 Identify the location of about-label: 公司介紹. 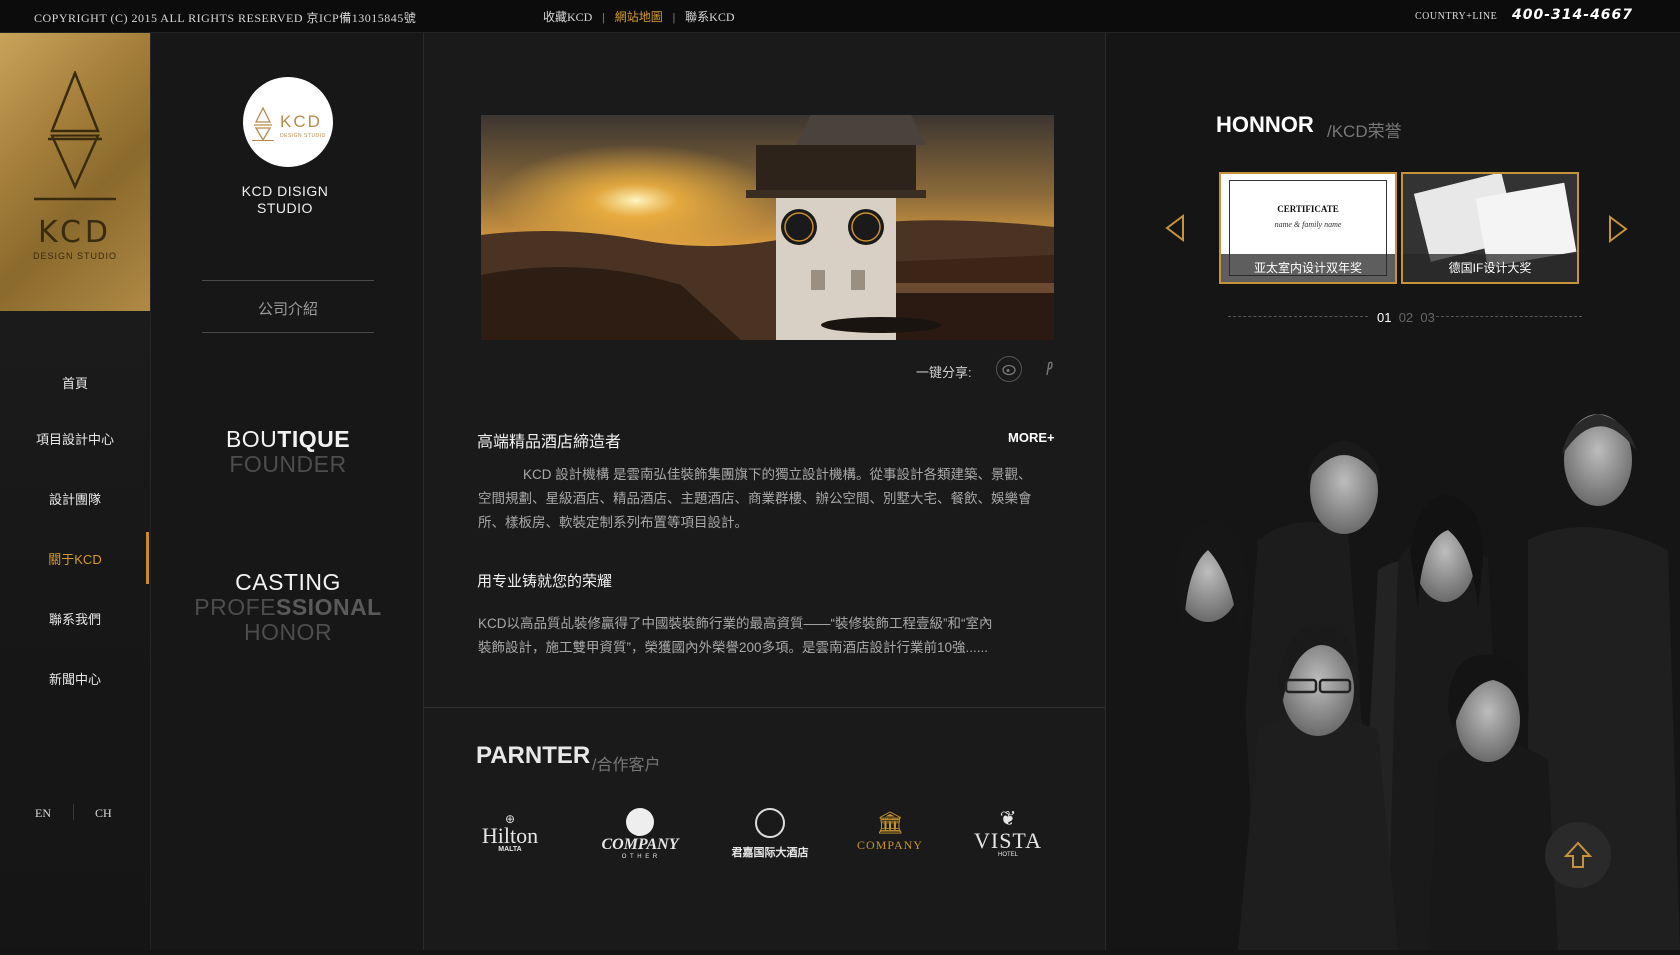
(288, 308).